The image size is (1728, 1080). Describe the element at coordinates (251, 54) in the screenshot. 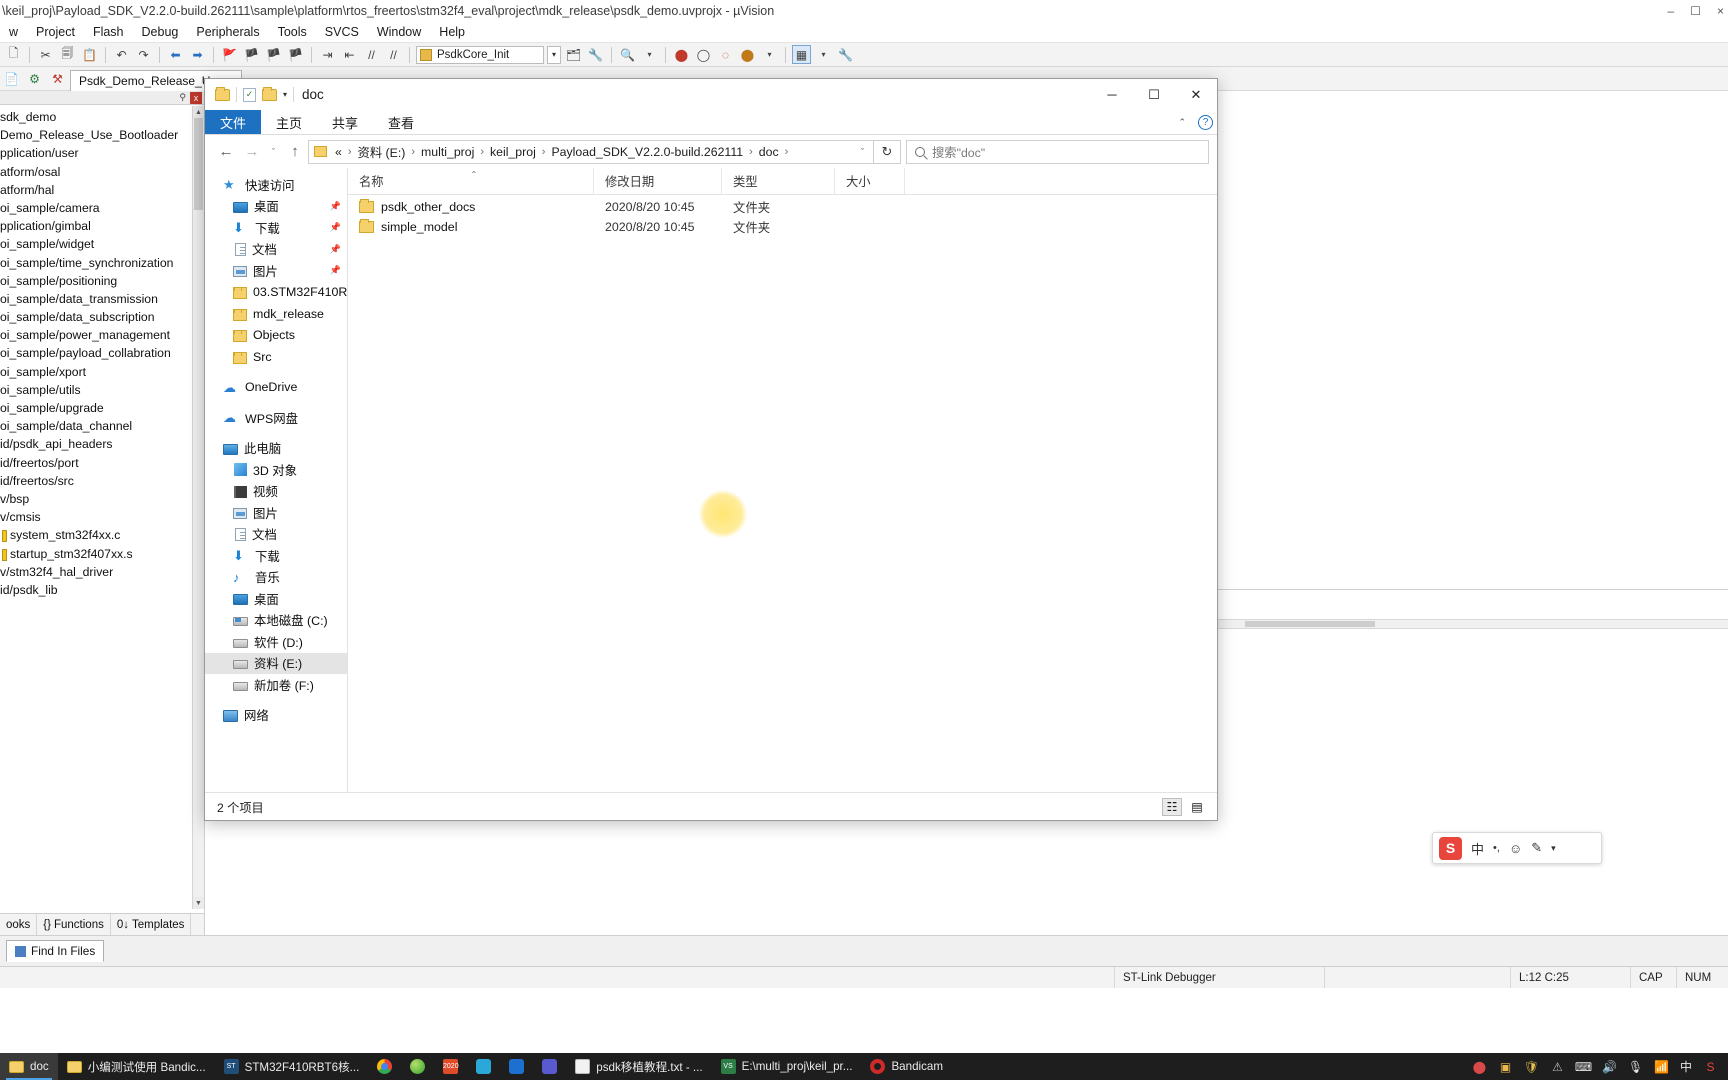

I see `bookmark-prev-icon: 🏴` at that location.